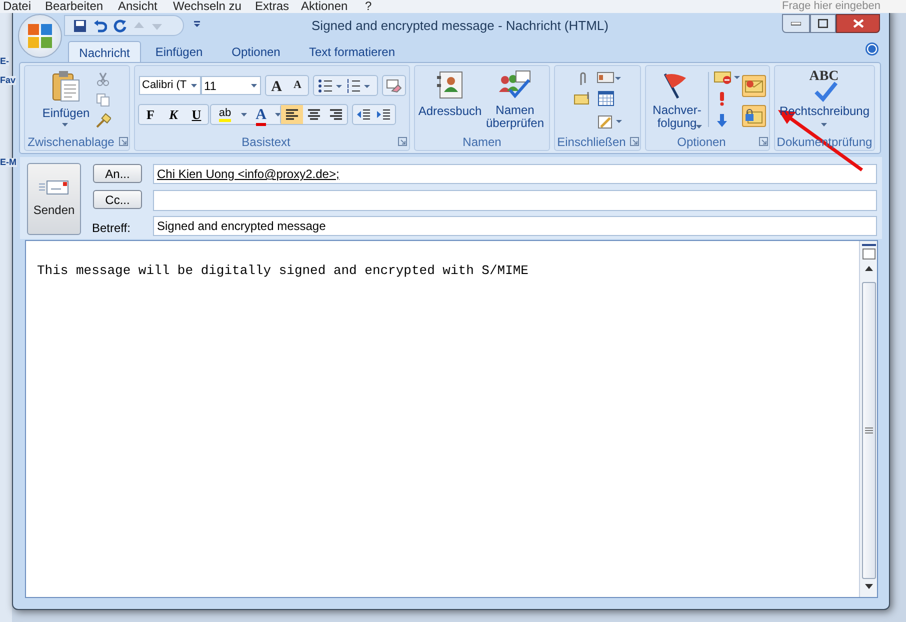 This screenshot has height=622, width=906. What do you see at coordinates (103, 100) in the screenshot?
I see `copy-icon` at bounding box center [103, 100].